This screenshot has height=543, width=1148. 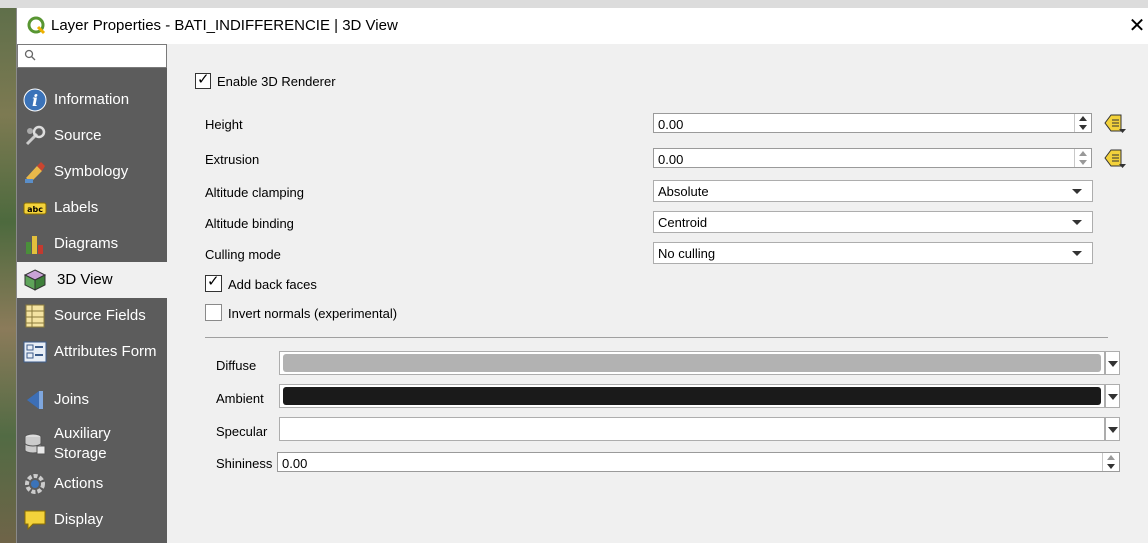 What do you see at coordinates (76, 207) in the screenshot?
I see `sidebar-item-label: Labels` at bounding box center [76, 207].